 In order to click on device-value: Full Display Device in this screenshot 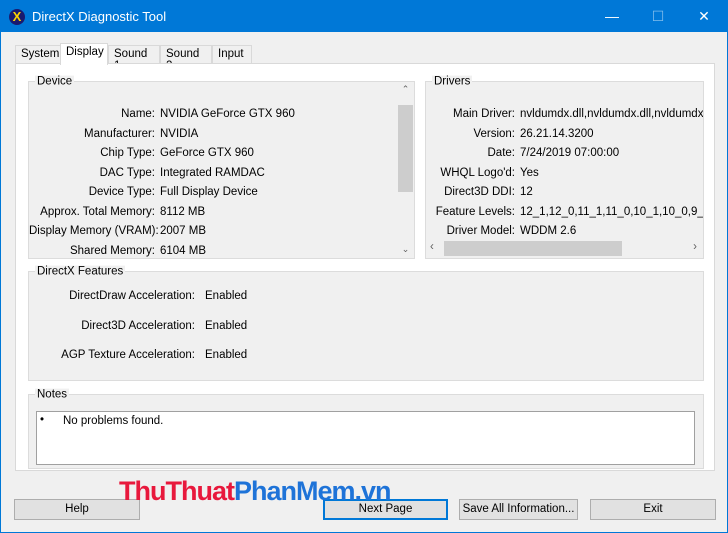, I will do `click(209, 192)`.